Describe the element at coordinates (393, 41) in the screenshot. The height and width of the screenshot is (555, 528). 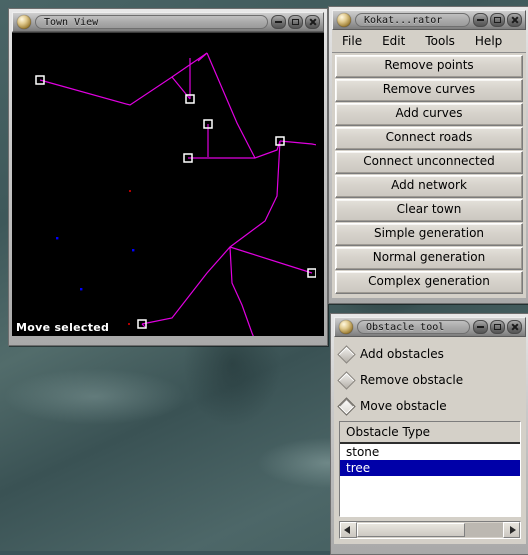
I see `menu-edit: Edit` at that location.